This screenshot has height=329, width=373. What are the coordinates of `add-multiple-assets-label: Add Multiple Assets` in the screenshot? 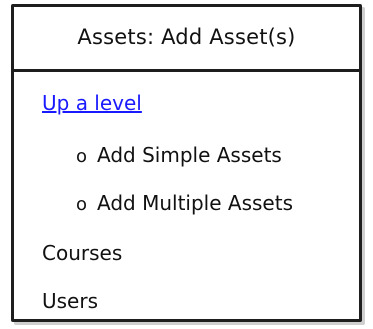 It's located at (195, 203).